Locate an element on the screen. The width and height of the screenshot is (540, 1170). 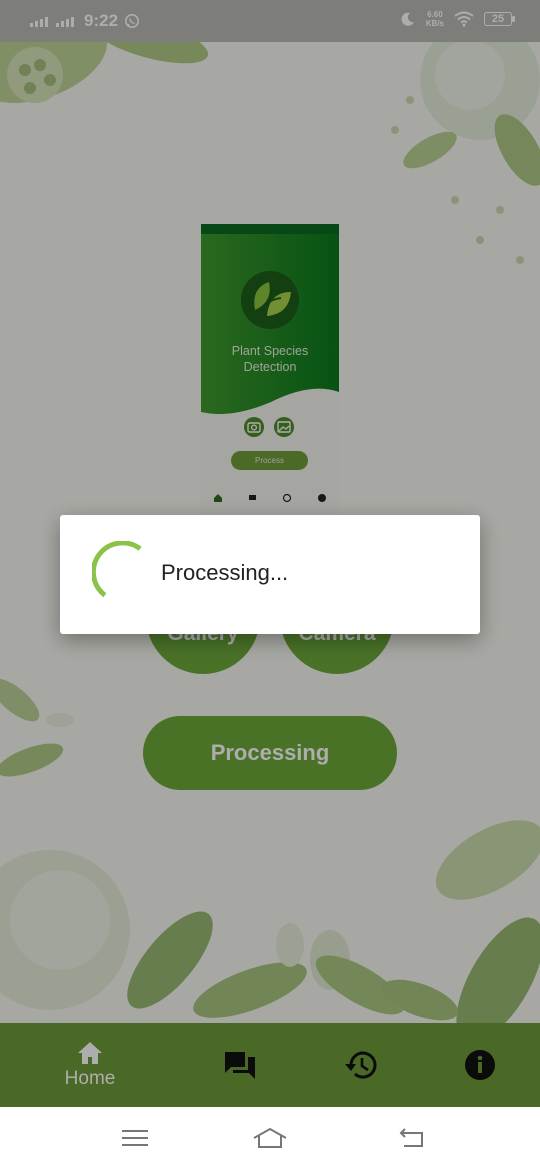
system-navigation-bar is located at coordinates (270, 1138).